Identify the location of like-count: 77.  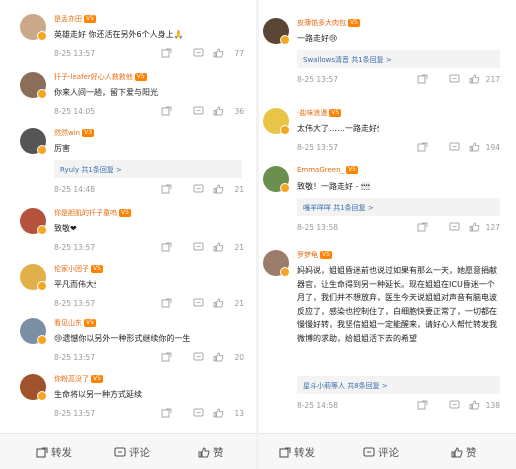
(239, 53).